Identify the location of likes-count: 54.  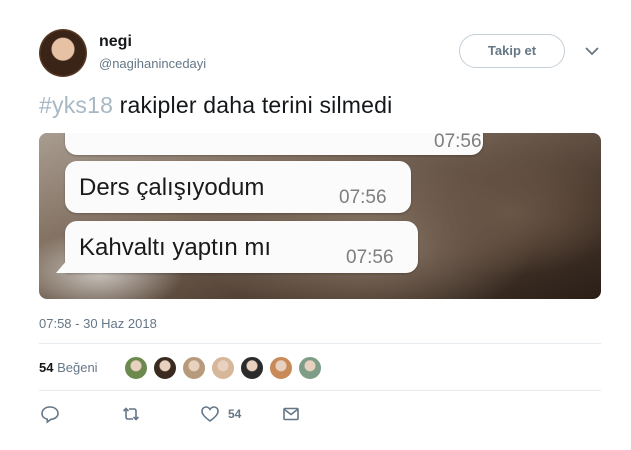
(46, 367).